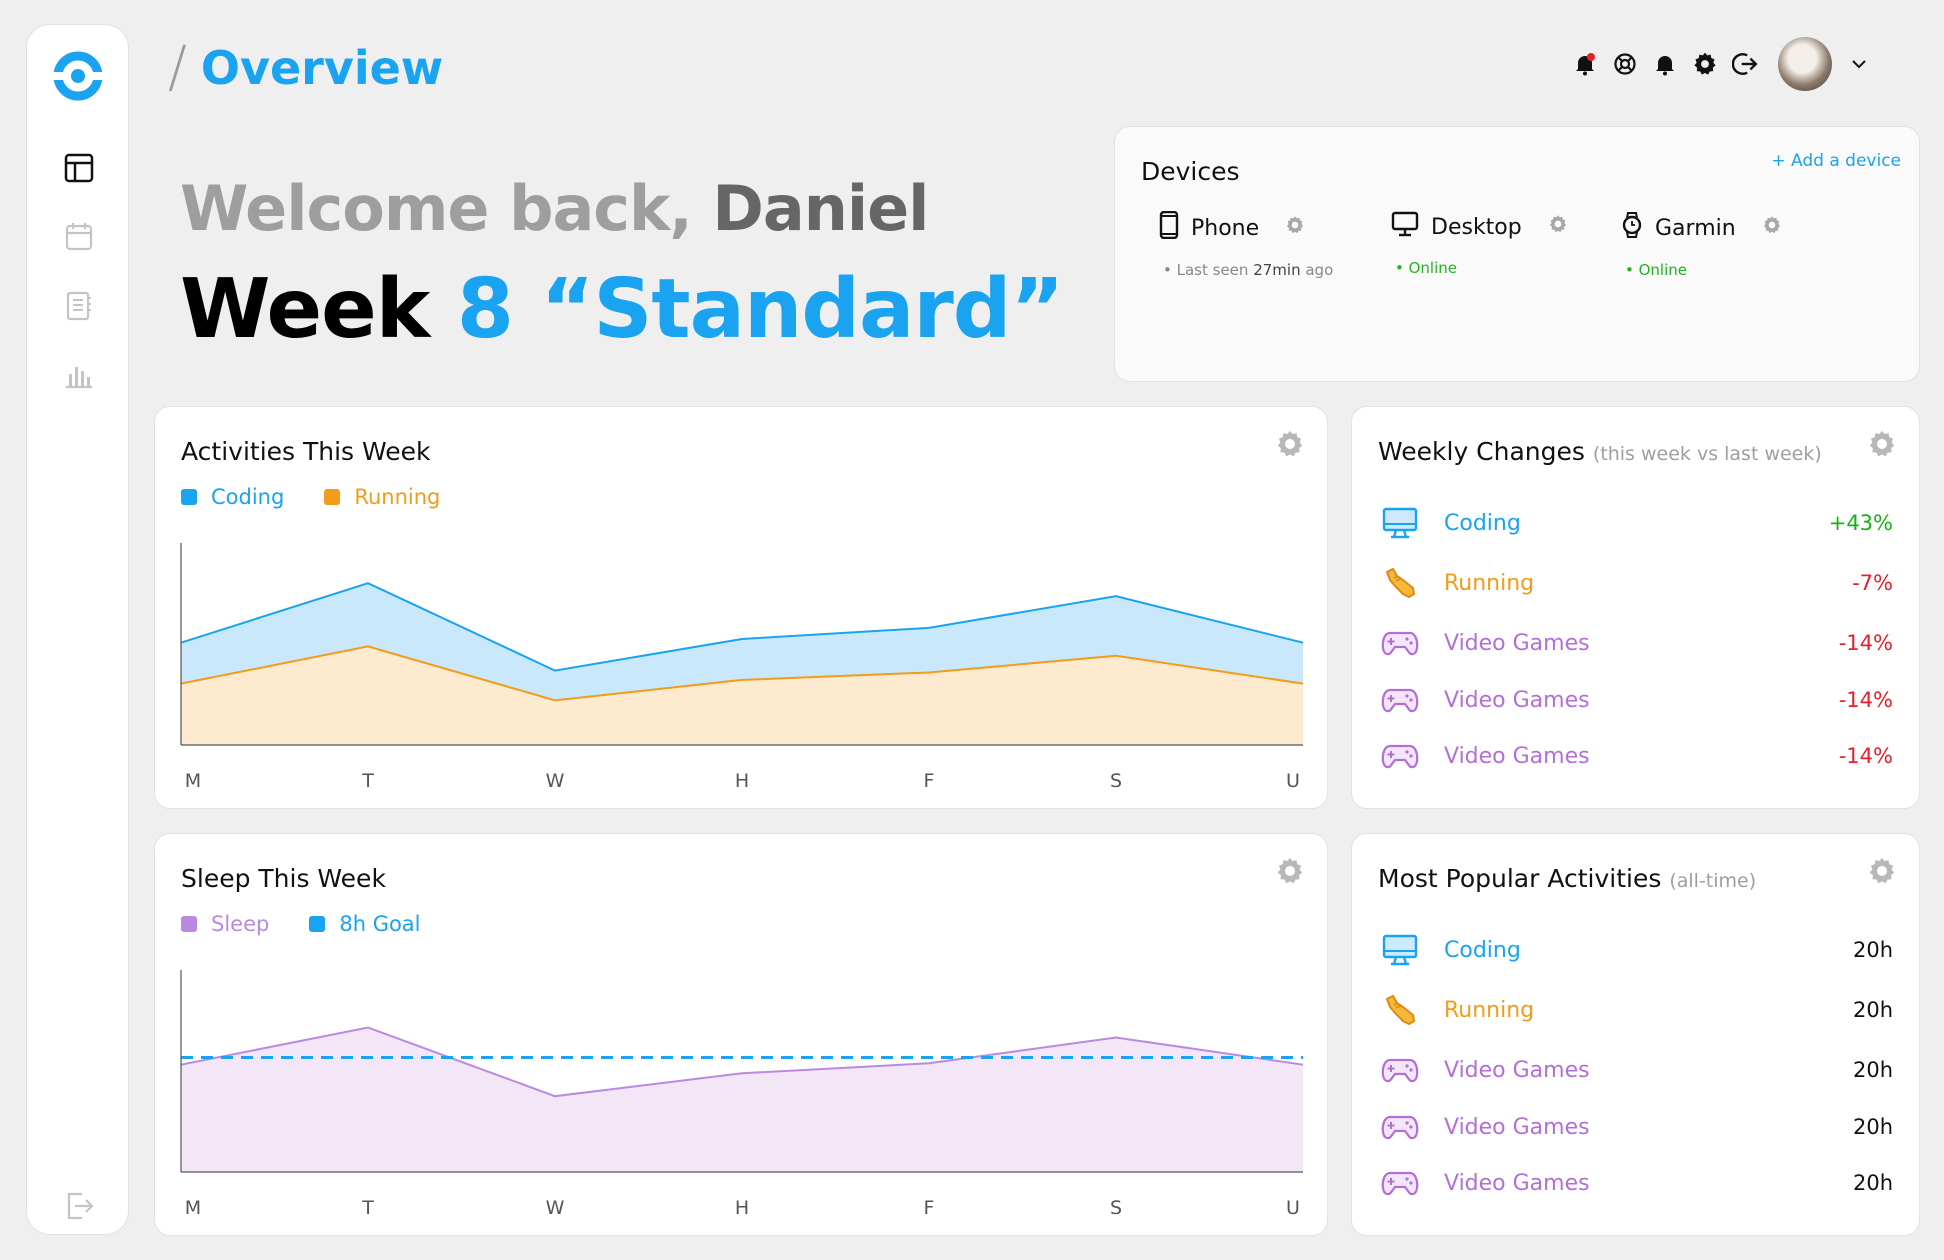 This screenshot has width=1944, height=1260. I want to click on popular-subtitle: (all-time), so click(1713, 881).